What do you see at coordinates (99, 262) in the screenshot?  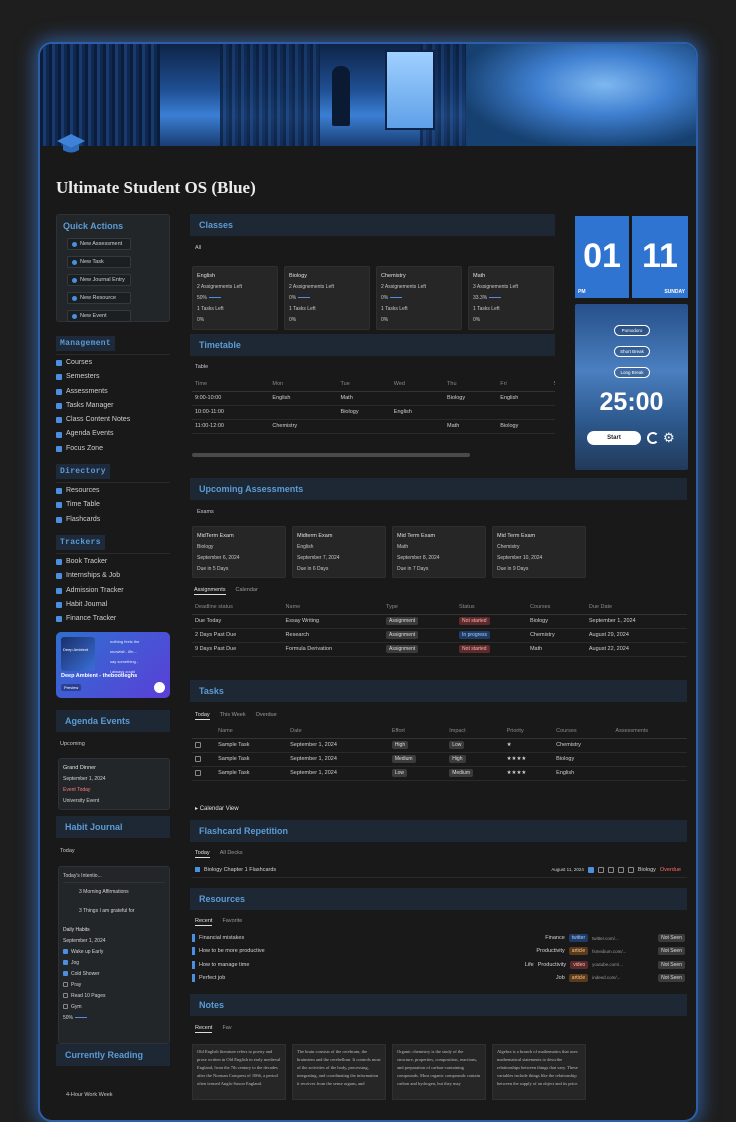 I see `new-task-button: New Task` at bounding box center [99, 262].